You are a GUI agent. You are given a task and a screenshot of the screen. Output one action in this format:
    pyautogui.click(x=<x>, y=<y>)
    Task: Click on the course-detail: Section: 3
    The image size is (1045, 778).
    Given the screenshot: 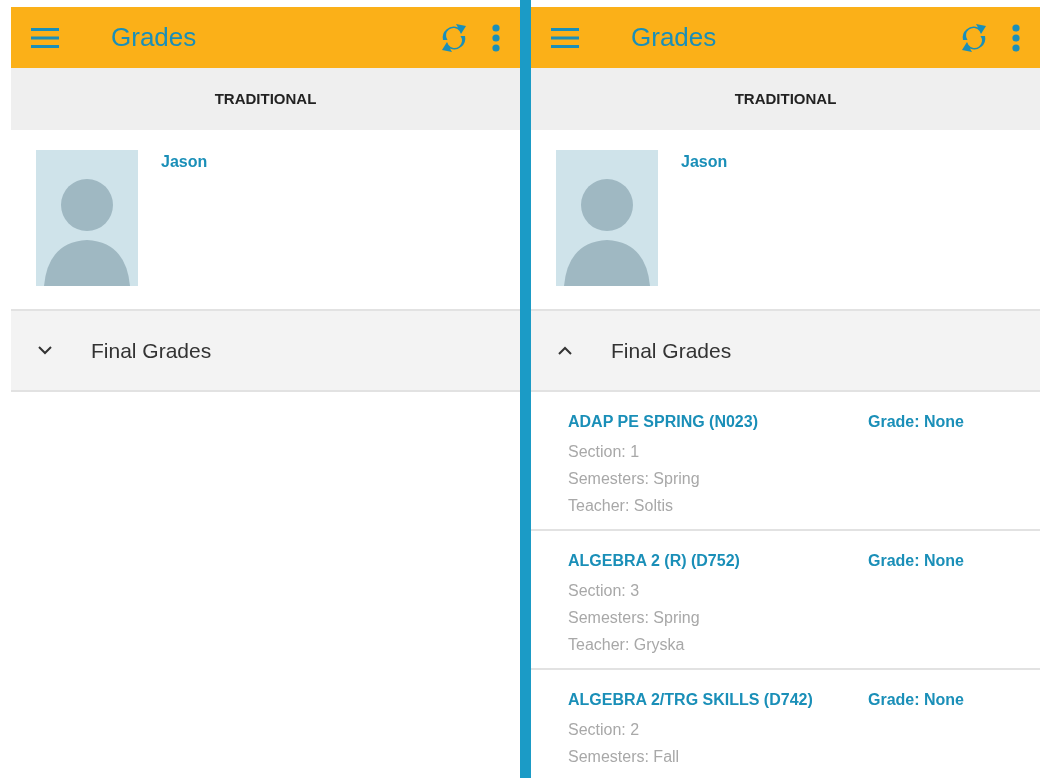 What is the action you would take?
    pyautogui.click(x=604, y=591)
    